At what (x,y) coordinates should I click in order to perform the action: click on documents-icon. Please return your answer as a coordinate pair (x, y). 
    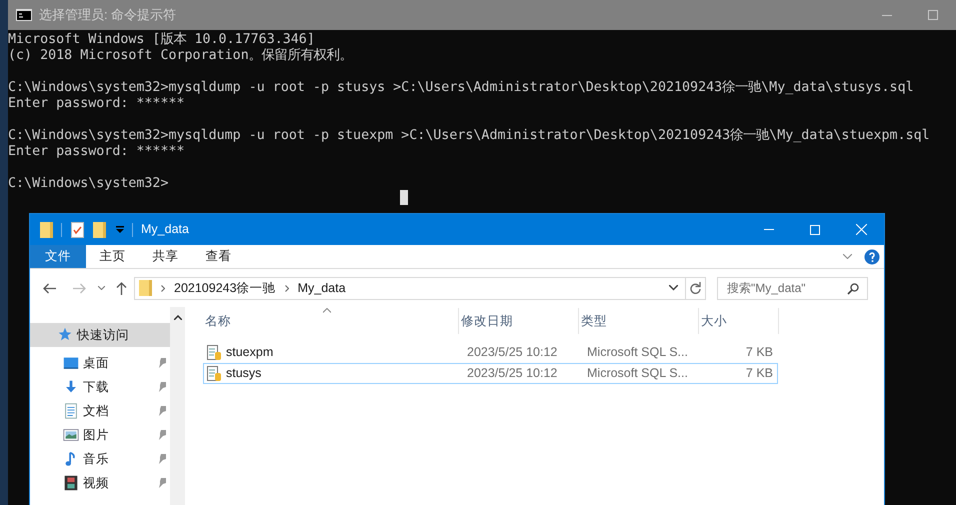
    Looking at the image, I should click on (71, 411).